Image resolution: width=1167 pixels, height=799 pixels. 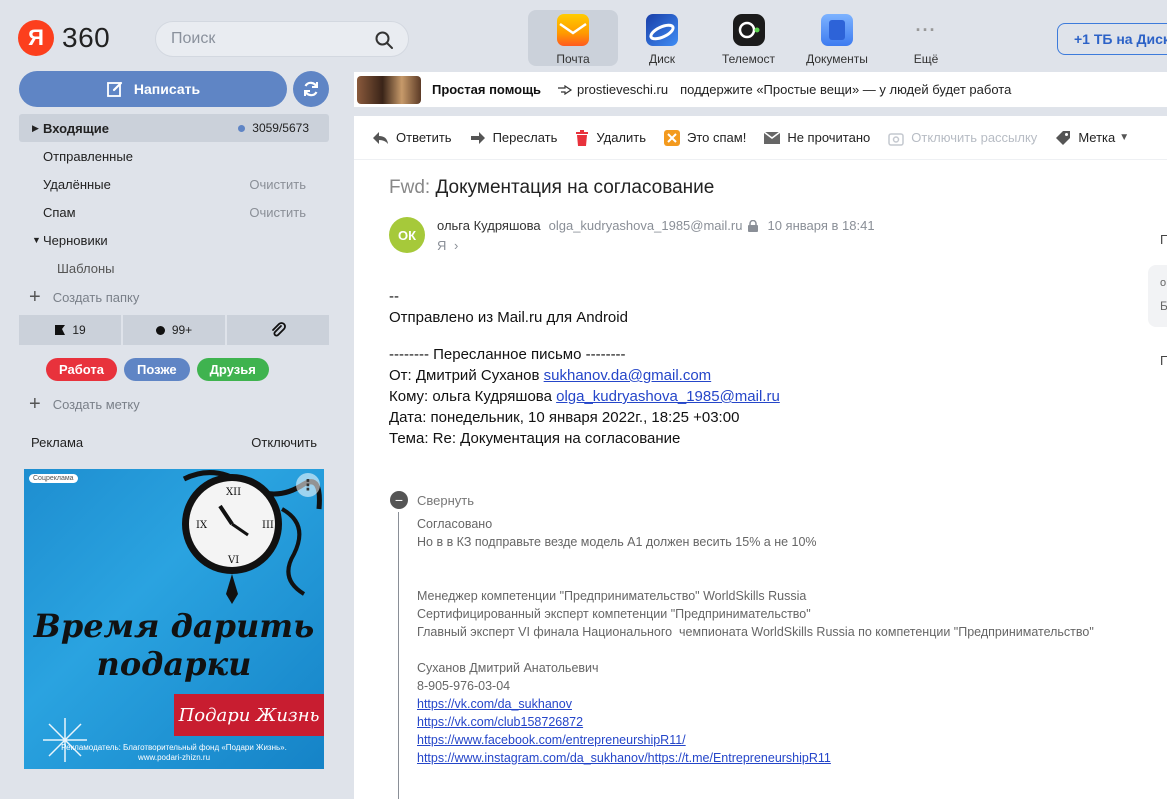 I want to click on sender-avatar: ОК, so click(x=407, y=235).